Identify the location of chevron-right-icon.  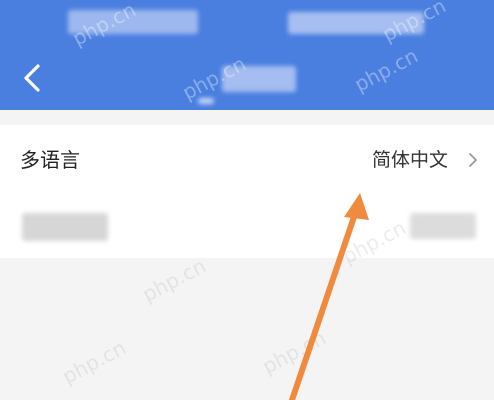
(473, 160).